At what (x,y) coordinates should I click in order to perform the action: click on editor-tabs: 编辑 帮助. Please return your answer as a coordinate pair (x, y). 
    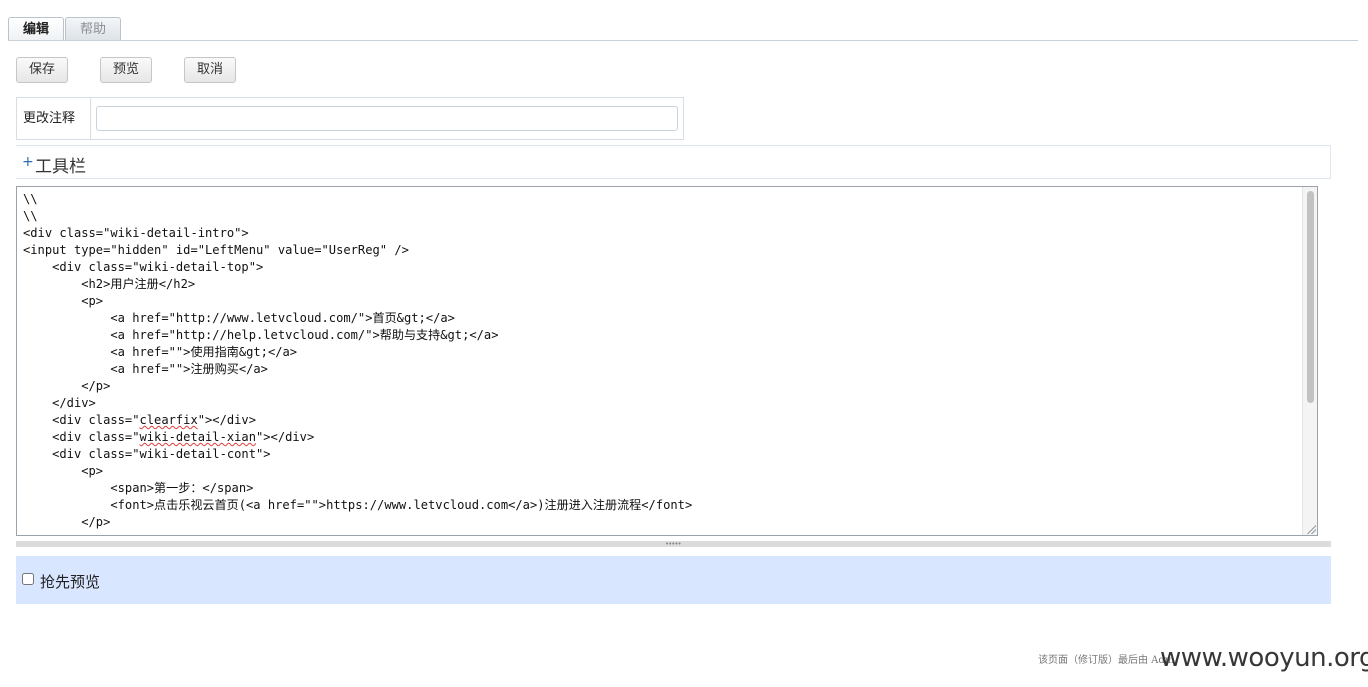
    Looking at the image, I should click on (65, 29).